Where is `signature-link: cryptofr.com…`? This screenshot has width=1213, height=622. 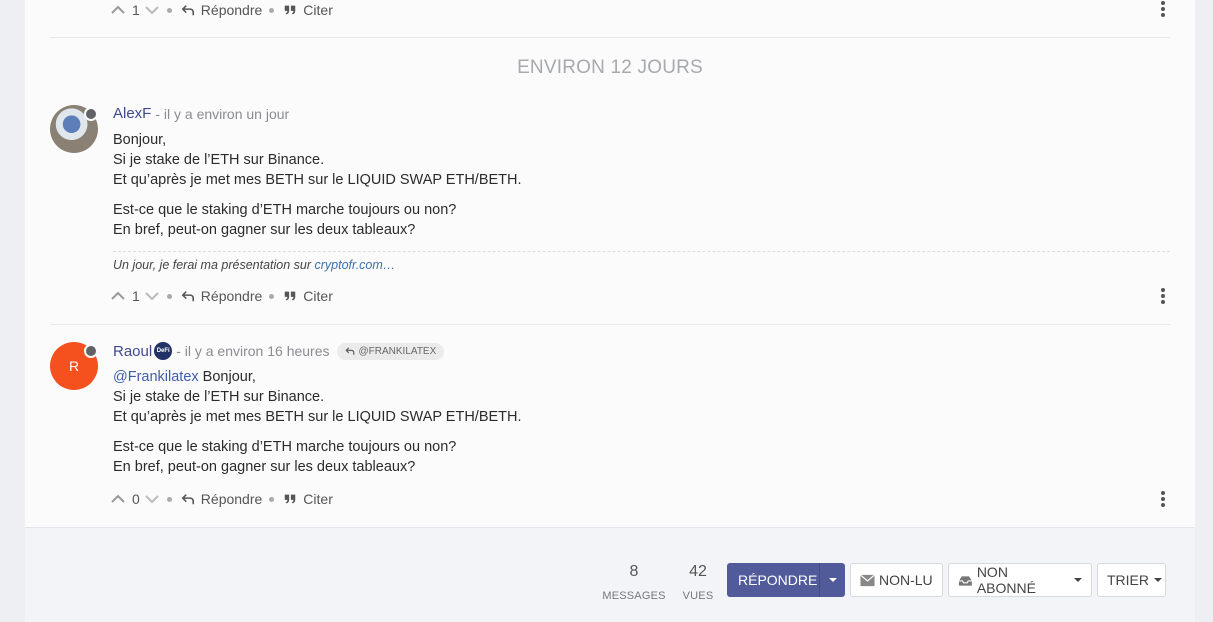 signature-link: cryptofr.com… is located at coordinates (355, 265).